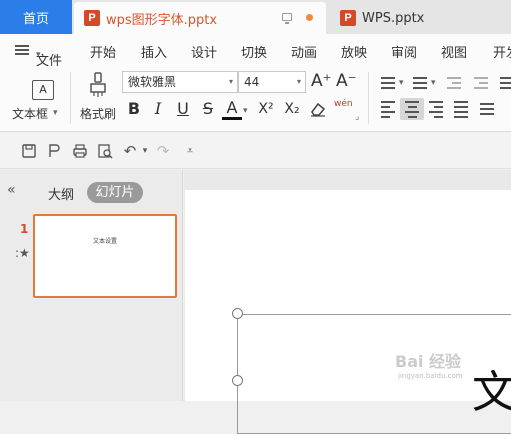 This screenshot has width=511, height=434. I want to click on menu-item-insert: 插入, so click(154, 51).